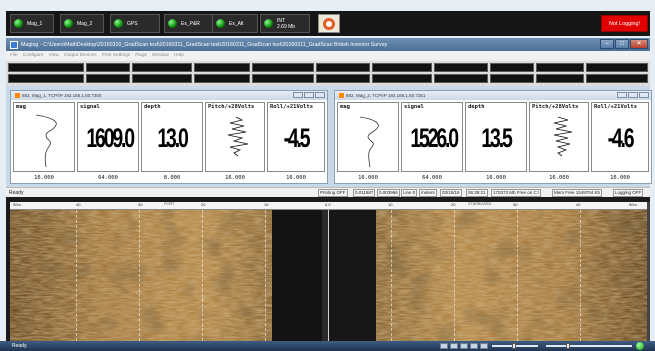 The image size is (655, 351). I want to click on menu-output-devices: Output Devices, so click(80, 55).